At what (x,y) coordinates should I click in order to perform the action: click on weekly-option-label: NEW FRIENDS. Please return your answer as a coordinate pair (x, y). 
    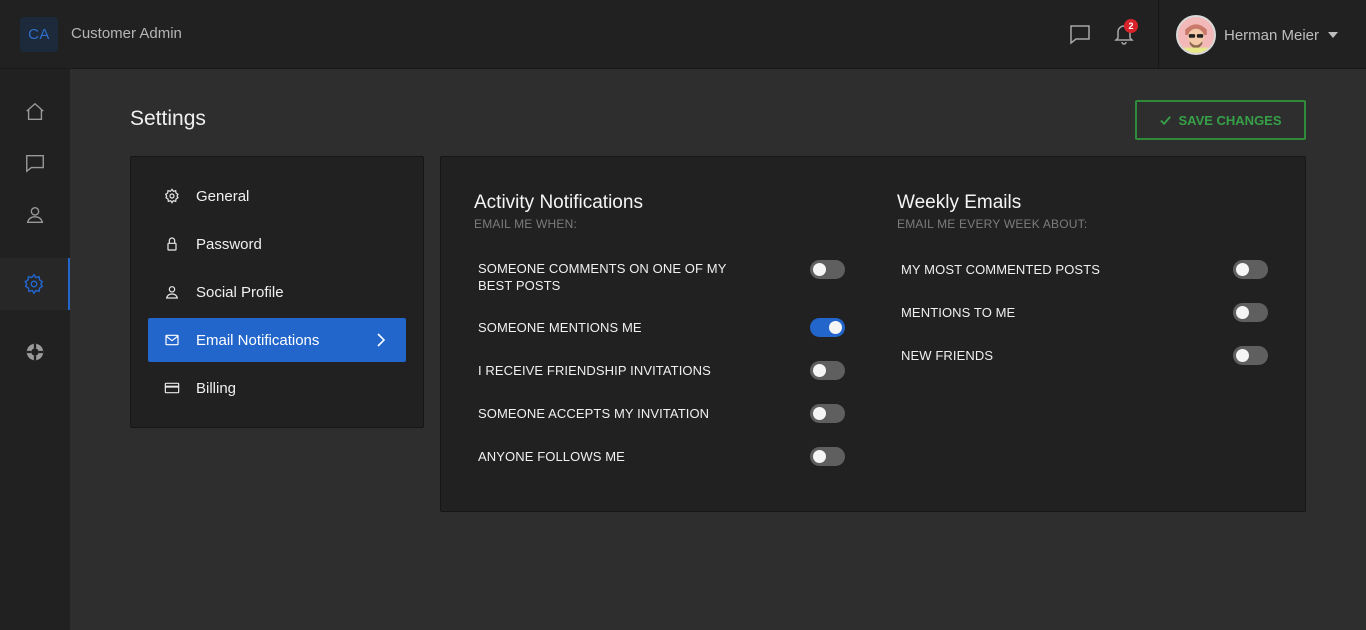
    Looking at the image, I should click on (947, 355).